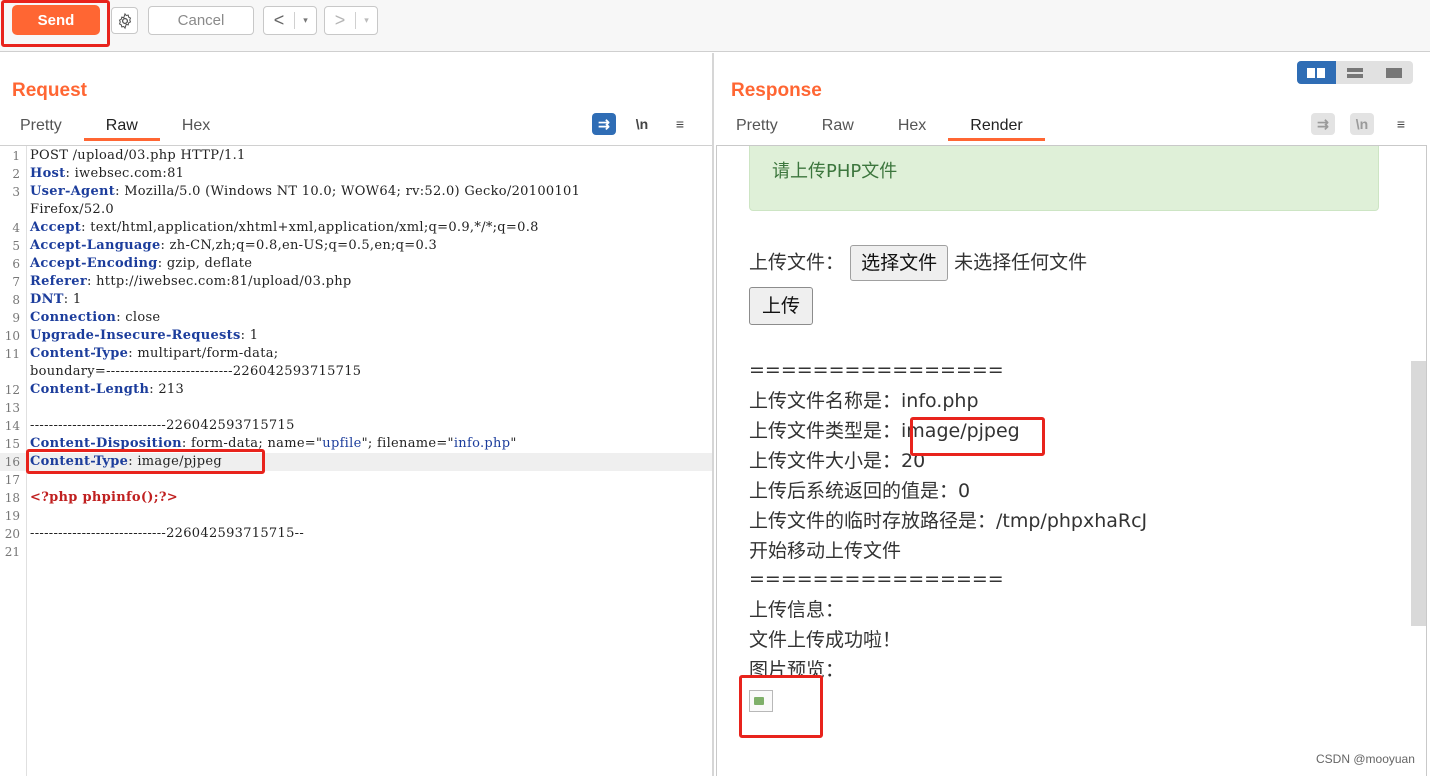 The width and height of the screenshot is (1430, 776). I want to click on code-token: DNT, so click(47, 299).